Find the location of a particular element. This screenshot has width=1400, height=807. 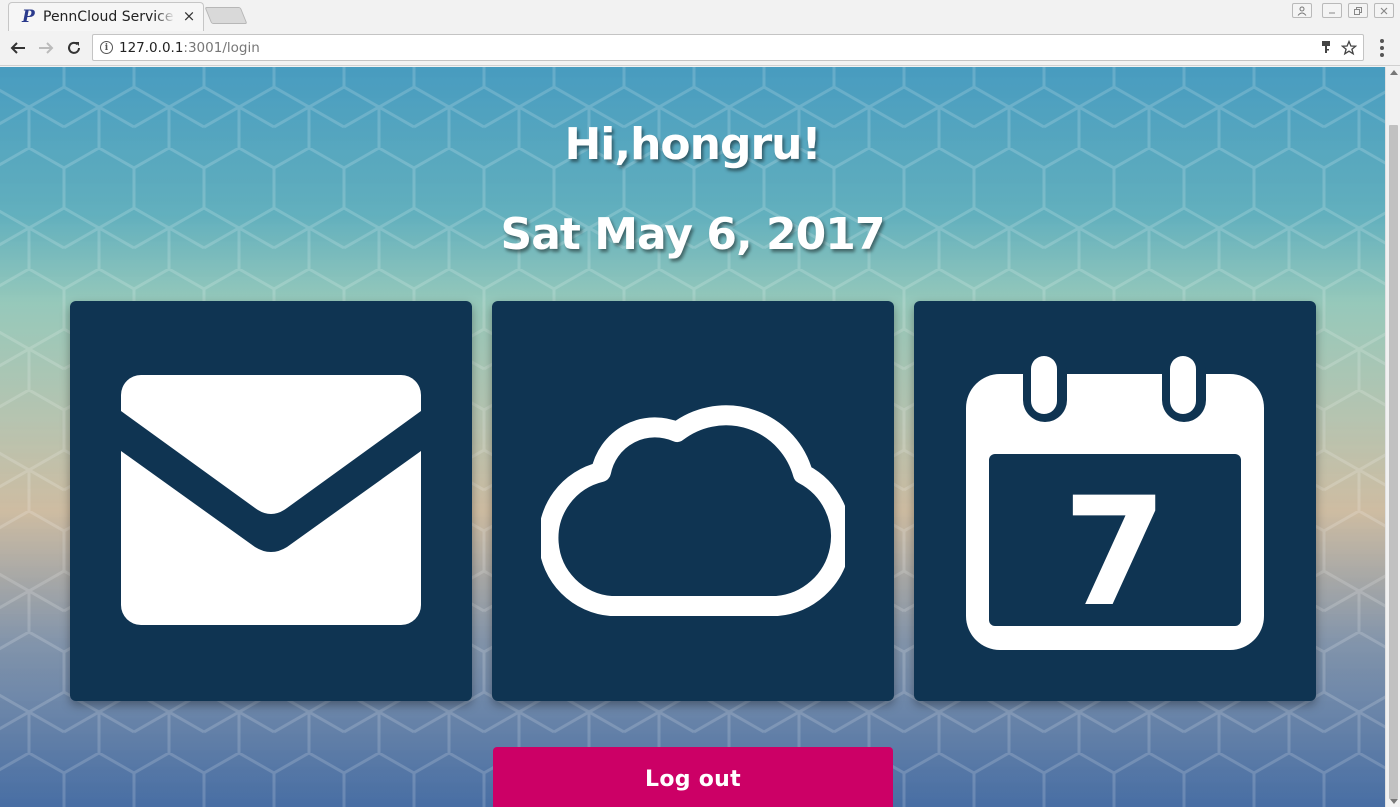

back-arrow-icon is located at coordinates (18, 48).